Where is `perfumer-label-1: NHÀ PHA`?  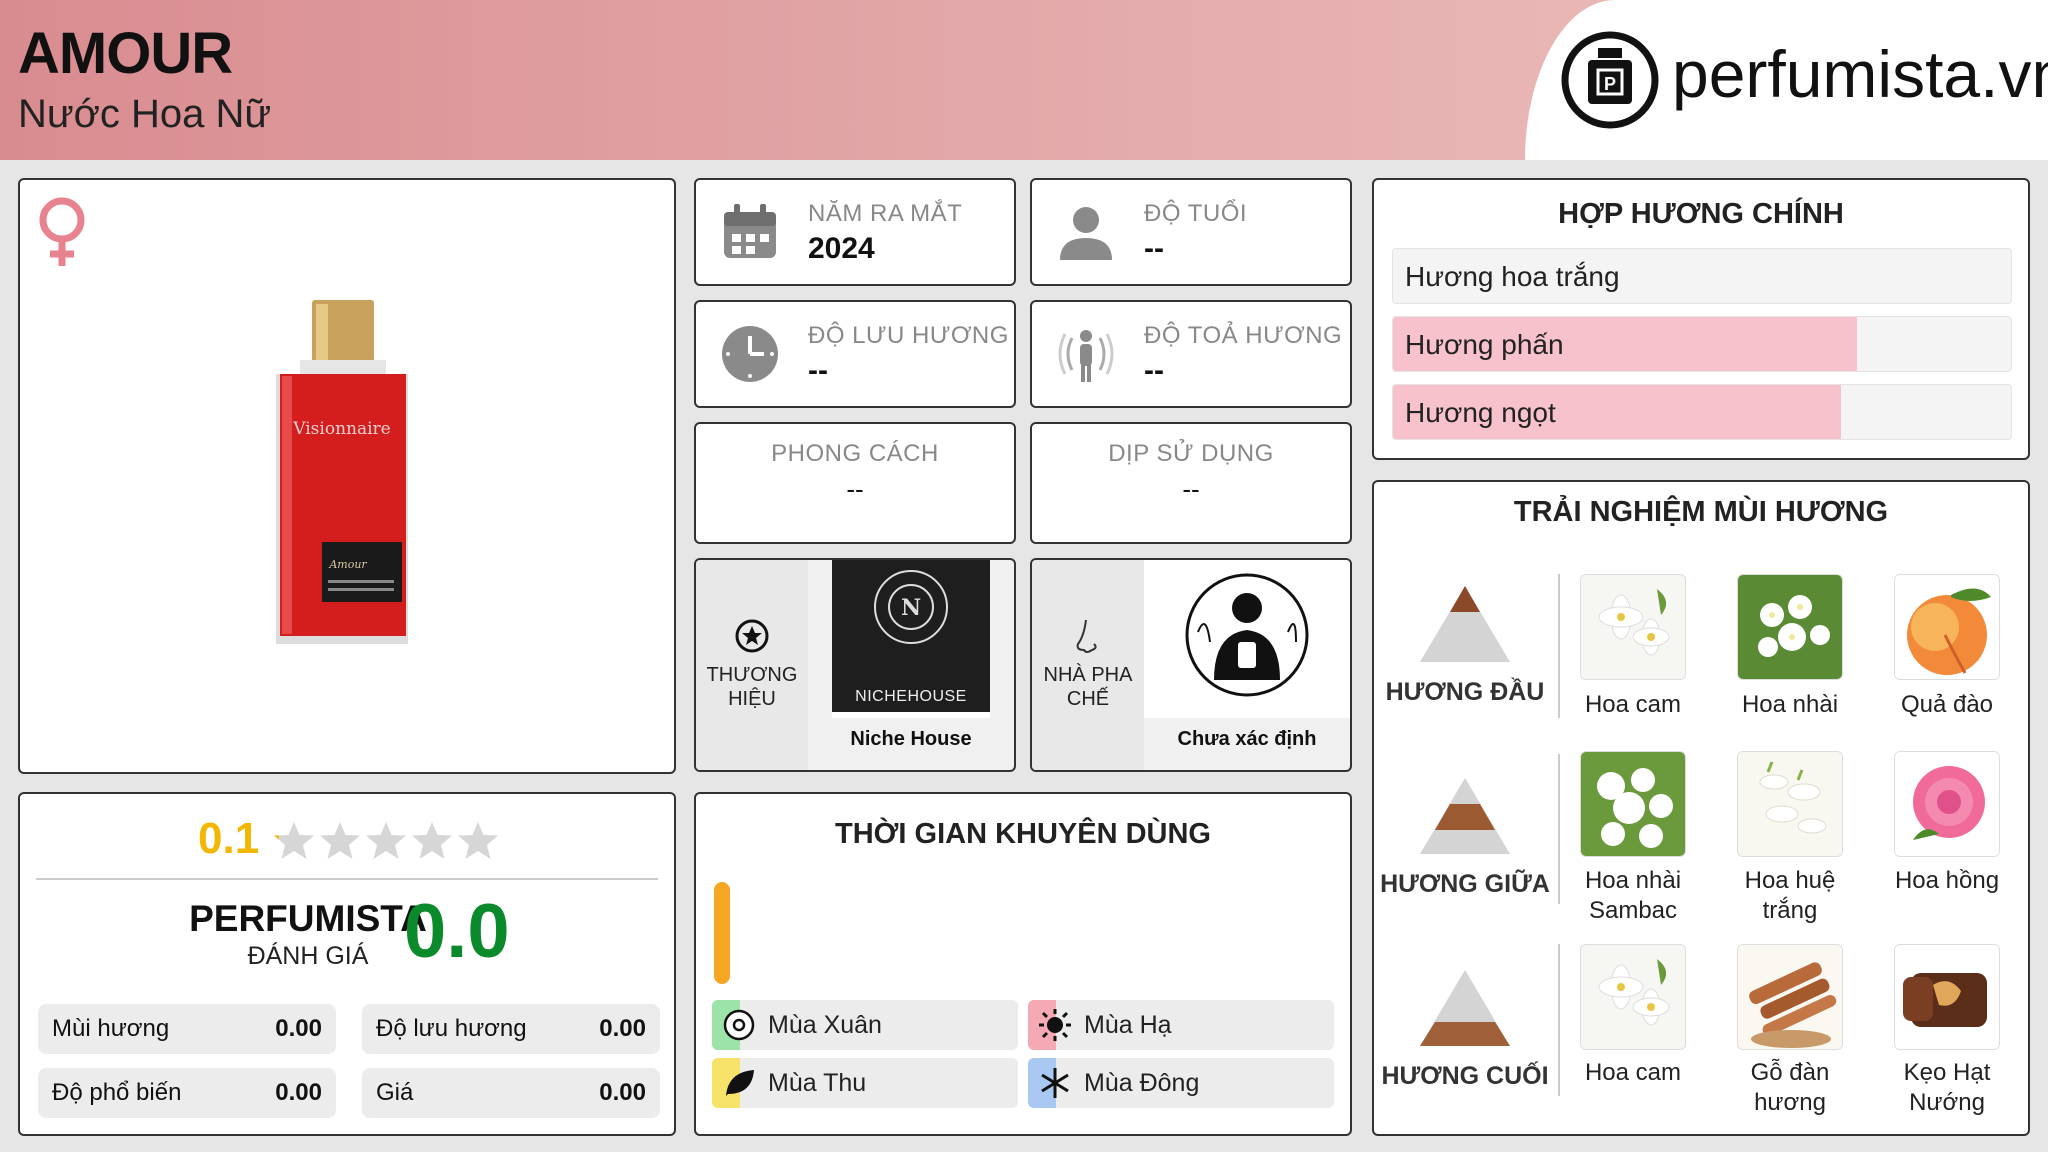
perfumer-label-1: NHÀ PHA is located at coordinates (1088, 675).